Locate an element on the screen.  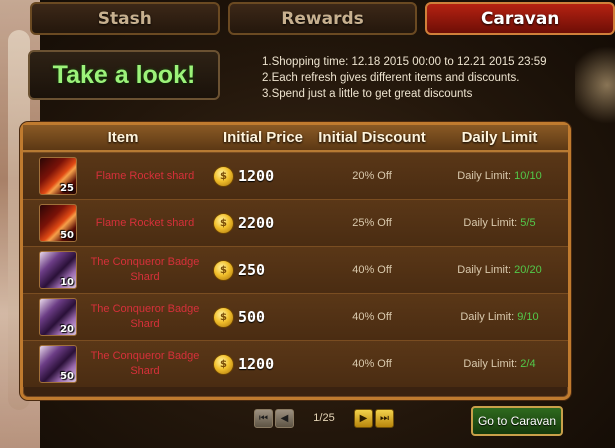
item-price: 500 is located at coordinates (252, 317).